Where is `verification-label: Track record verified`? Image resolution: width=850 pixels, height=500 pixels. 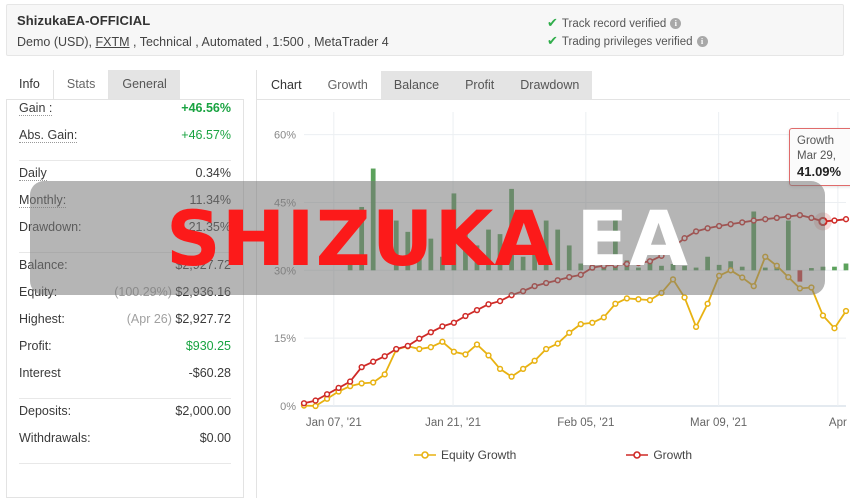
verification-label: Track record verified is located at coordinates (614, 24).